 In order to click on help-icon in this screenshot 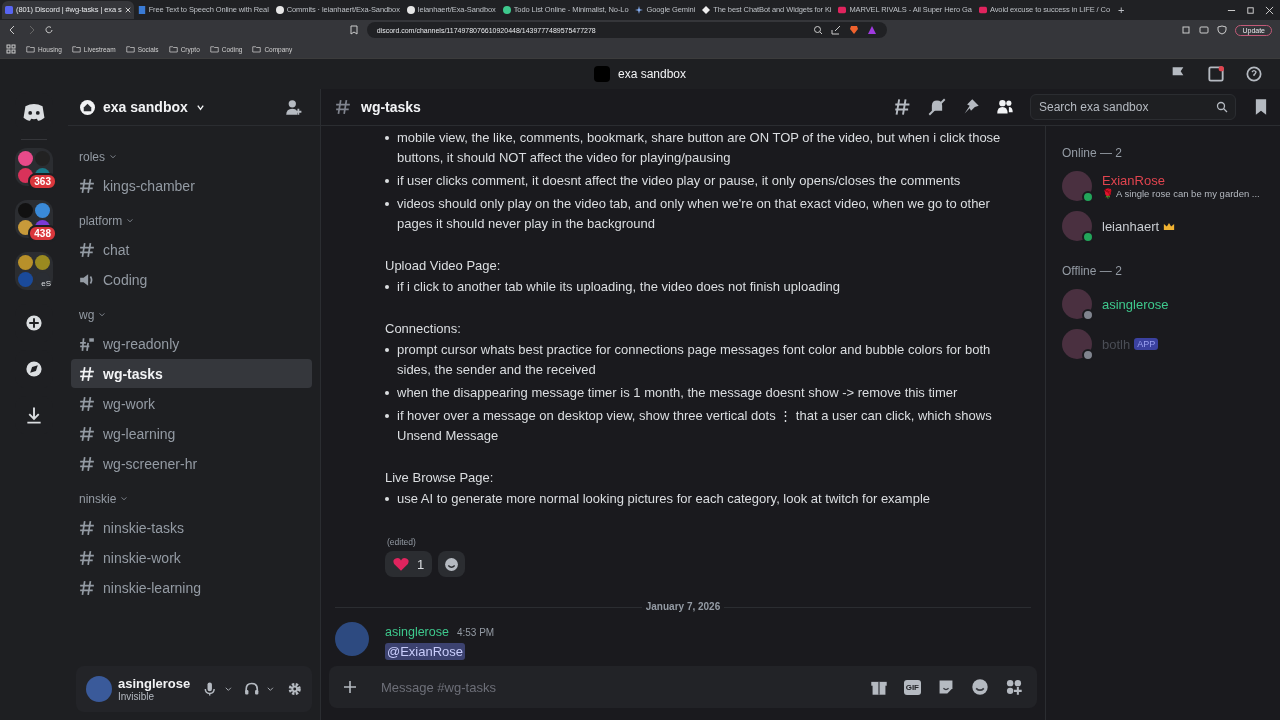, I will do `click(1254, 74)`.